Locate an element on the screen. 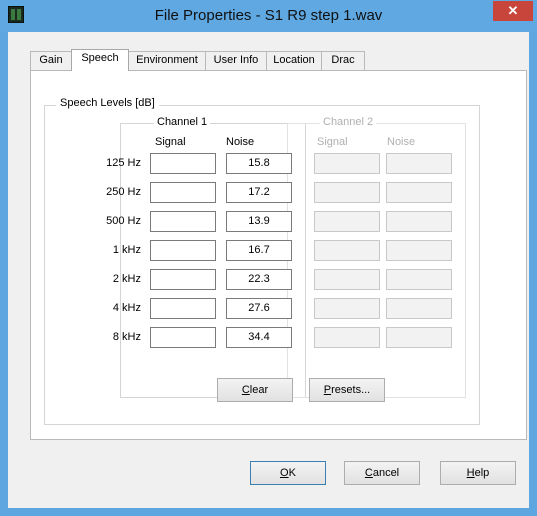 Image resolution: width=537 pixels, height=516 pixels. channel-1-signal-header: Signal is located at coordinates (170, 142).